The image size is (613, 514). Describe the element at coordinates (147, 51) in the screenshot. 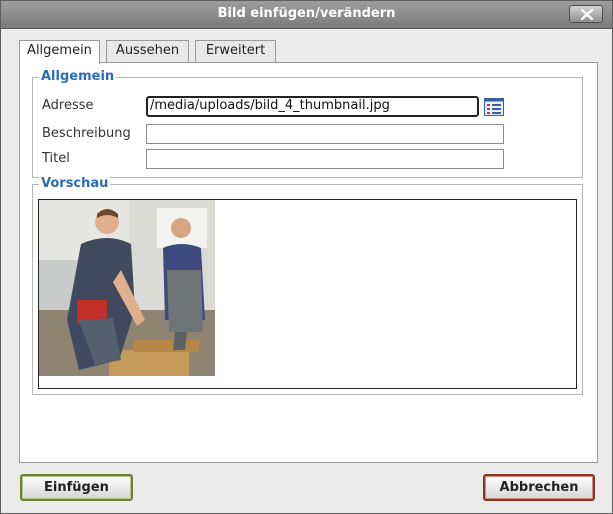

I see `tab-aussehen: Aussehen` at that location.